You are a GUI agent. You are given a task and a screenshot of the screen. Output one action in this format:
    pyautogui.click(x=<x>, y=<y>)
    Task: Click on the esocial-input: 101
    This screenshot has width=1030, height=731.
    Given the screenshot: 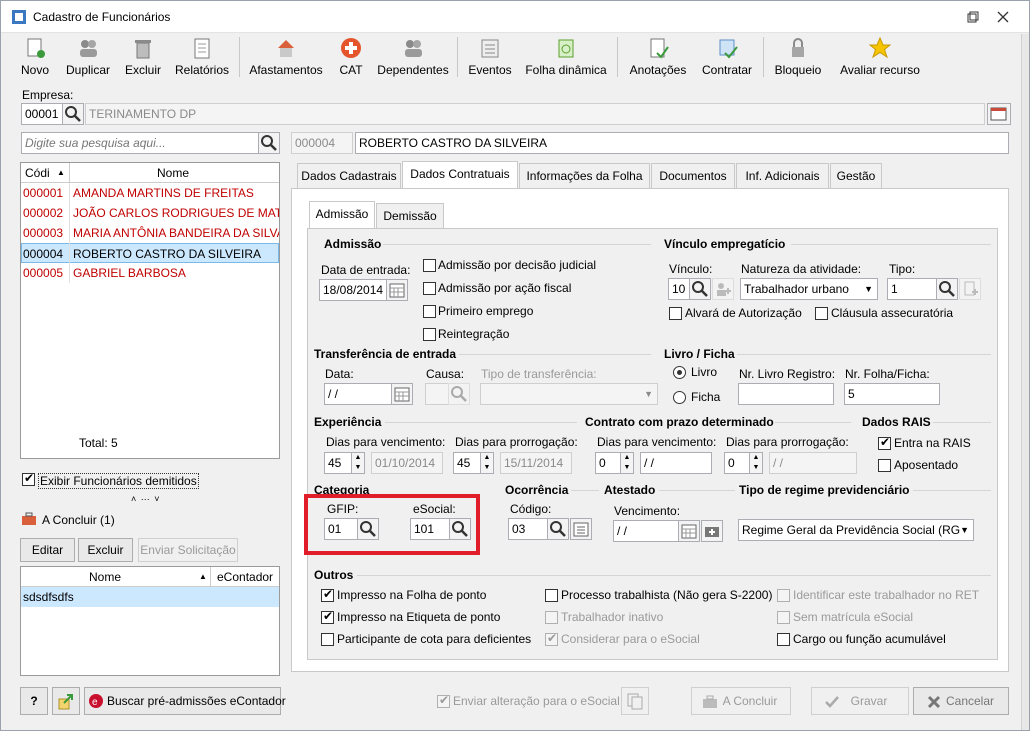 What is the action you would take?
    pyautogui.click(x=430, y=529)
    